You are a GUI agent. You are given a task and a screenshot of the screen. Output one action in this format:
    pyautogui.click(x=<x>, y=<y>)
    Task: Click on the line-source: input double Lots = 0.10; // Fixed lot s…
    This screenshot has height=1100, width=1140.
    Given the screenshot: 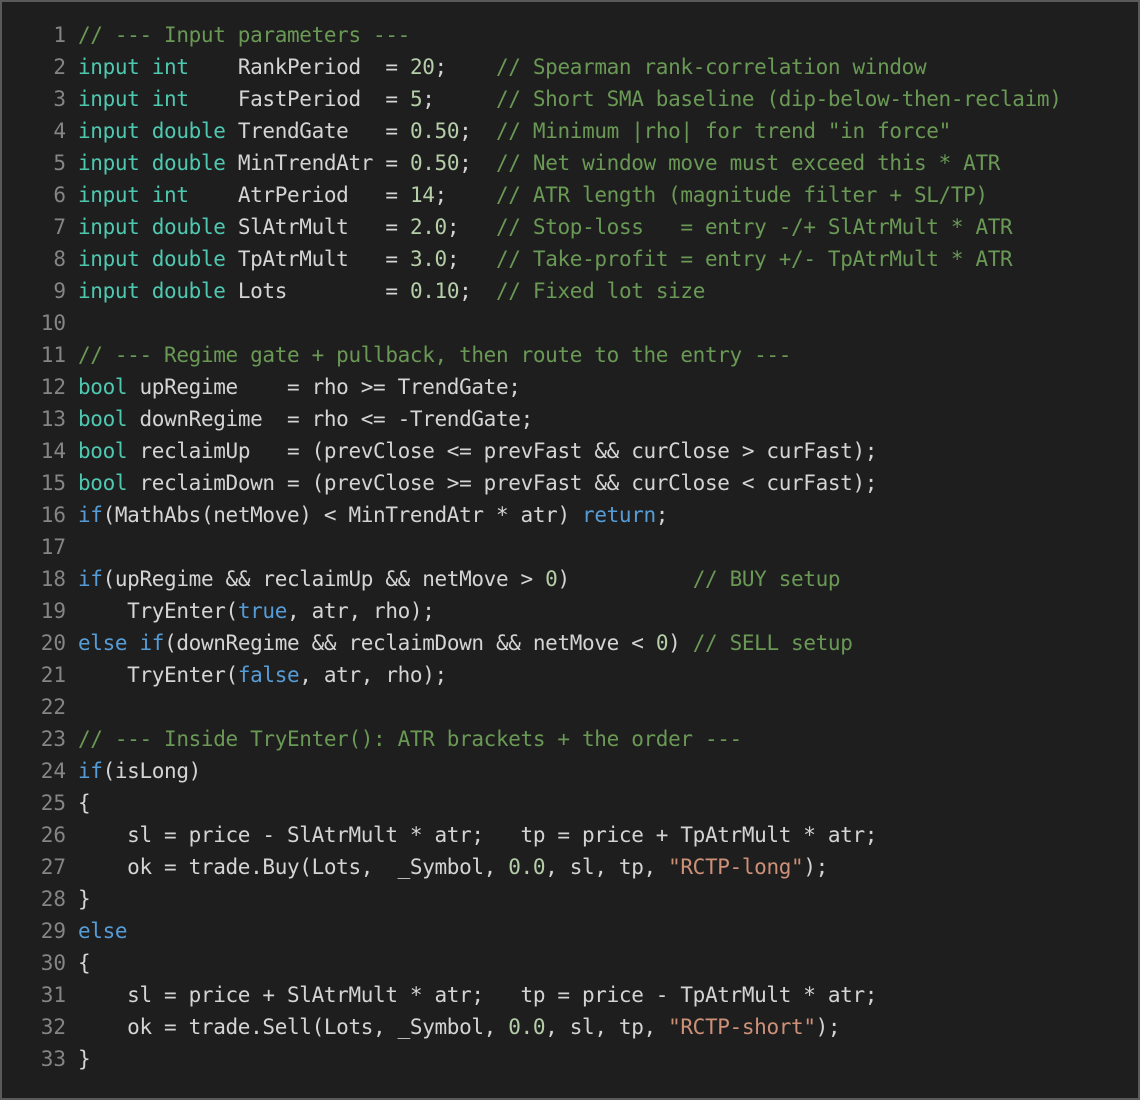 What is the action you would take?
    pyautogui.click(x=385, y=291)
    